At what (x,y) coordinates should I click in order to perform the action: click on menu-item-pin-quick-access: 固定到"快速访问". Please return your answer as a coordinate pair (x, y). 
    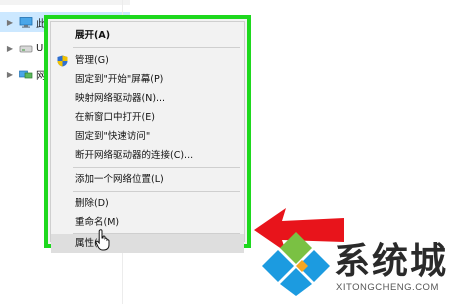
    Looking at the image, I should click on (147, 136).